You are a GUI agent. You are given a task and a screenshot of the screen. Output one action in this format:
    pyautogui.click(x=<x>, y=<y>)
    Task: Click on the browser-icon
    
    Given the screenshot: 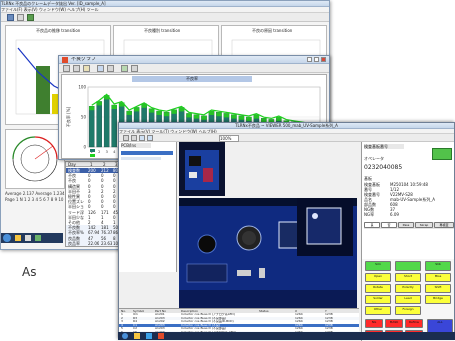 What is the action you would take?
    pyautogui.click(x=149, y=336)
    